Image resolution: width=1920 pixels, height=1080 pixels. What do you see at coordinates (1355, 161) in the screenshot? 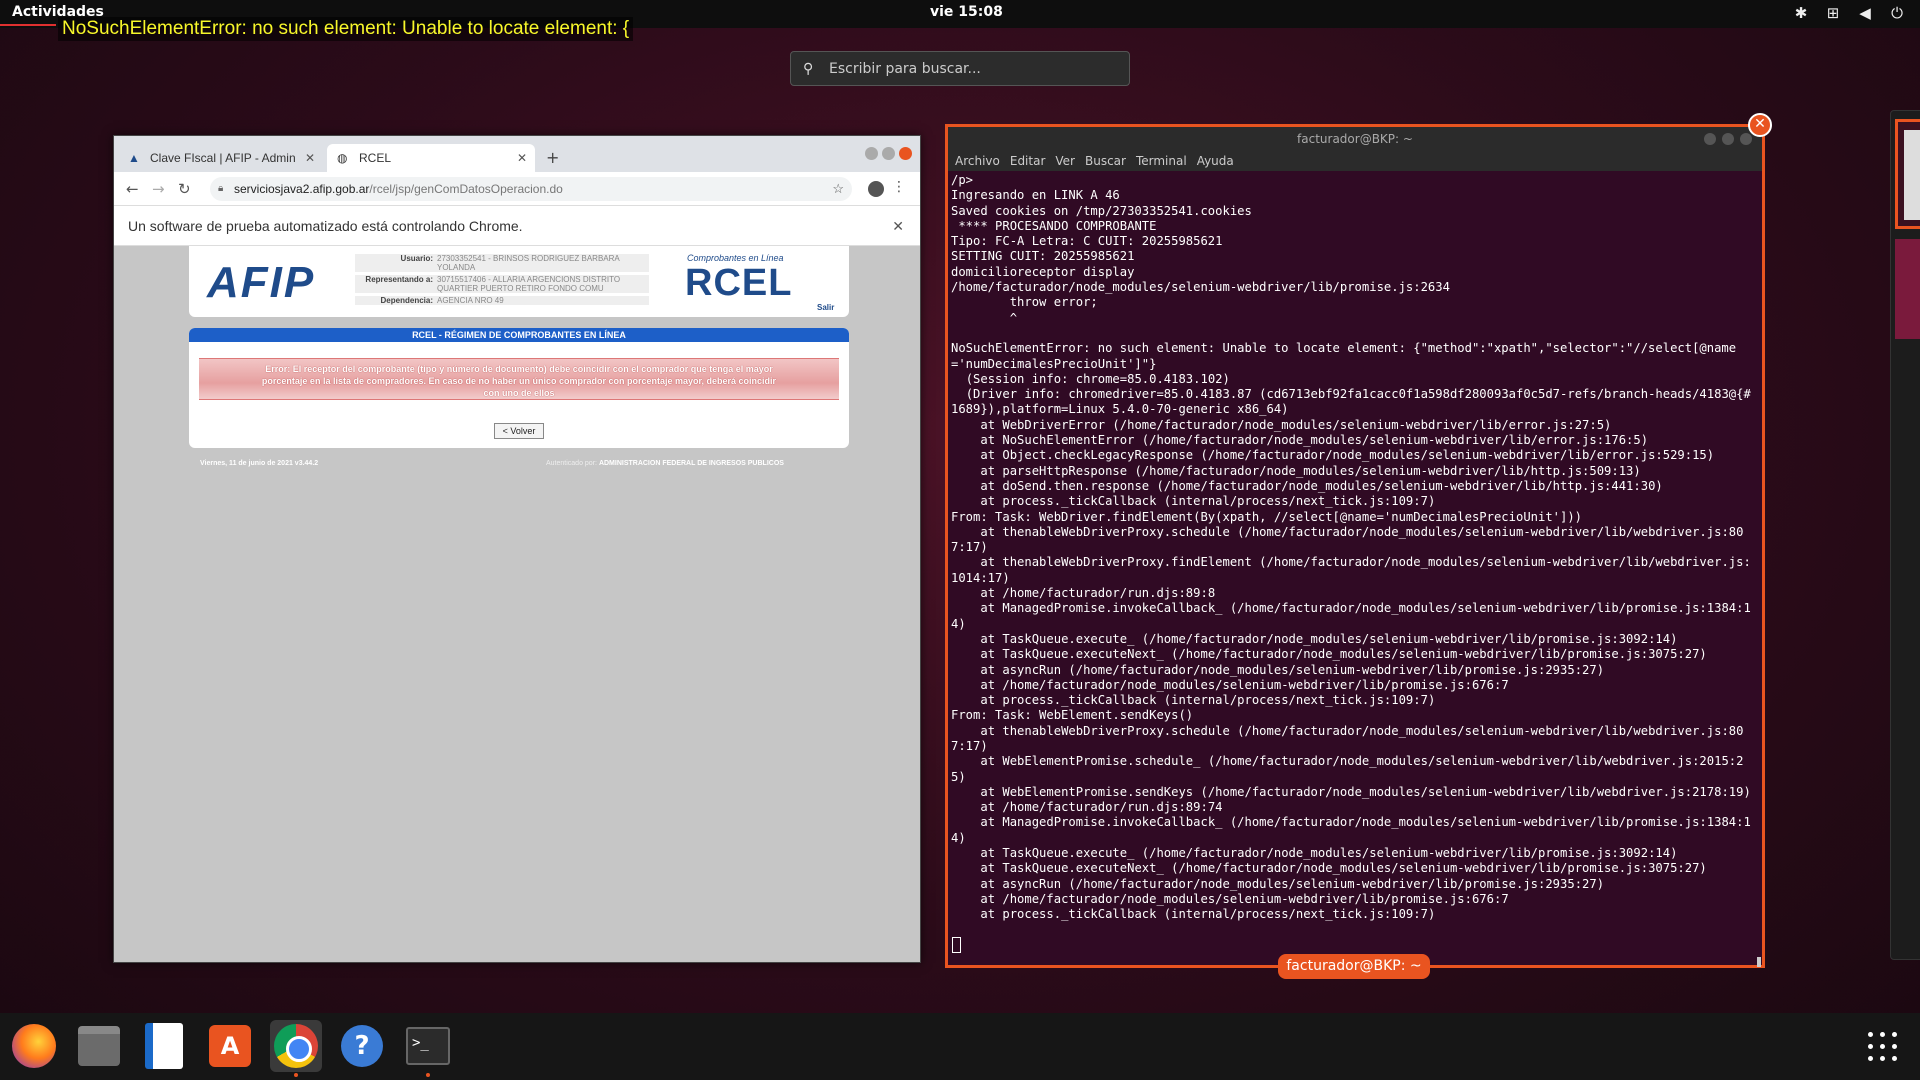
I see `terminal-menu-bar: Archivo Editar Ver Buscar Terminal Ayuda` at bounding box center [1355, 161].